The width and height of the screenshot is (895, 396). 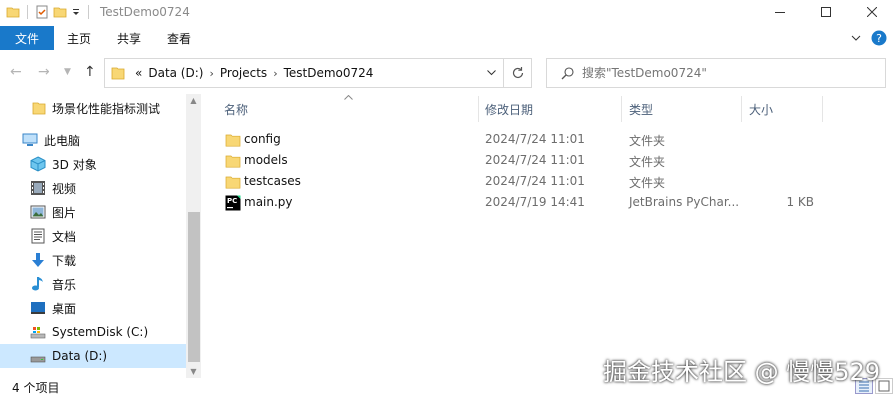 What do you see at coordinates (567, 72) in the screenshot?
I see `search-icon` at bounding box center [567, 72].